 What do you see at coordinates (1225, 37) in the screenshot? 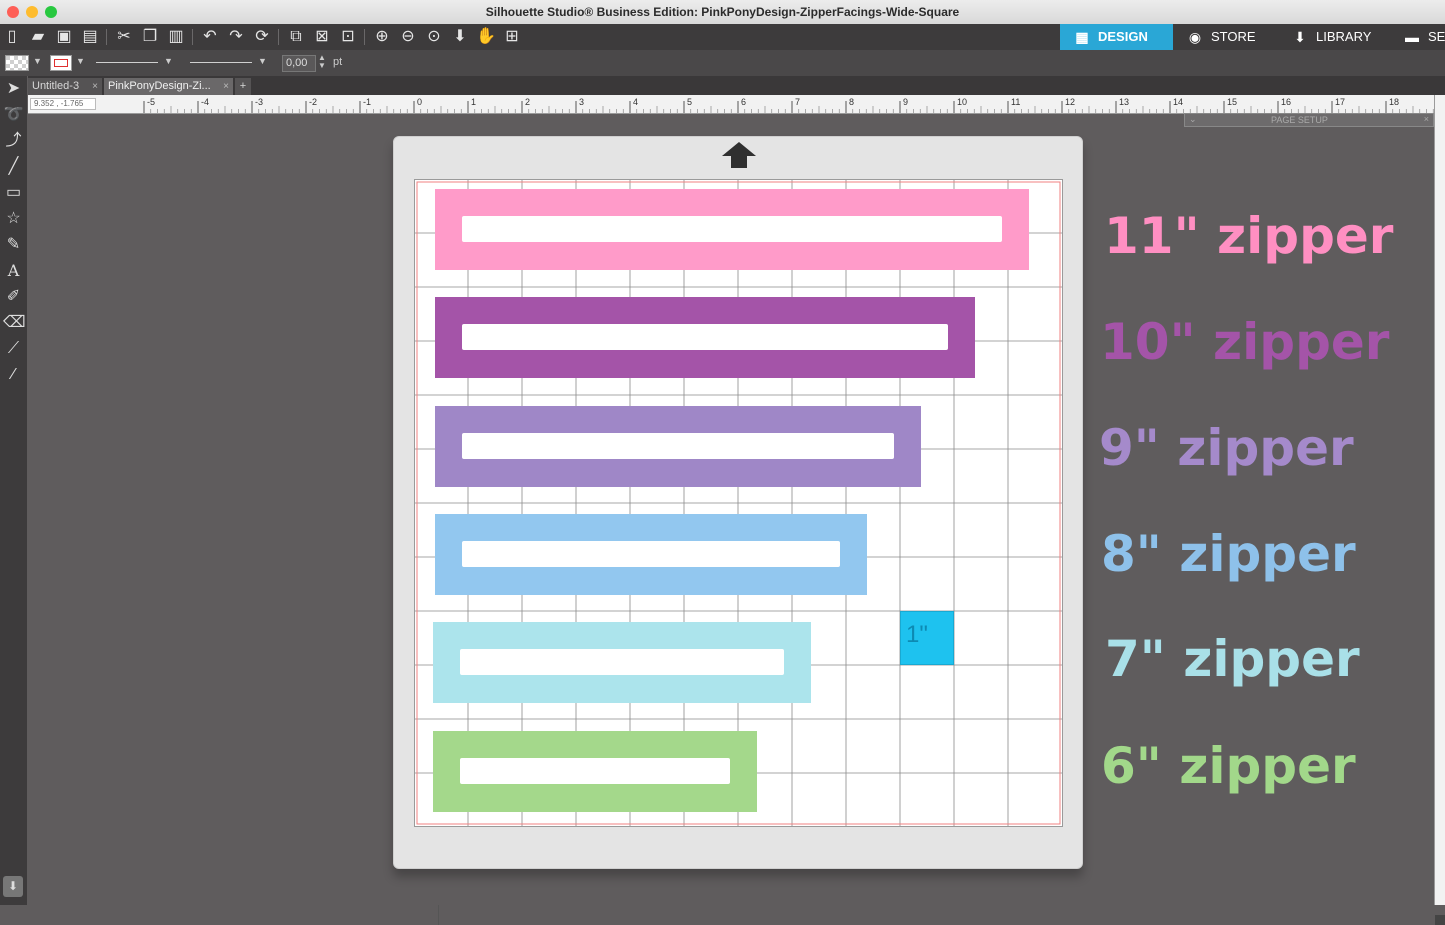
I see `tab-store: ◉ STORE` at bounding box center [1225, 37].